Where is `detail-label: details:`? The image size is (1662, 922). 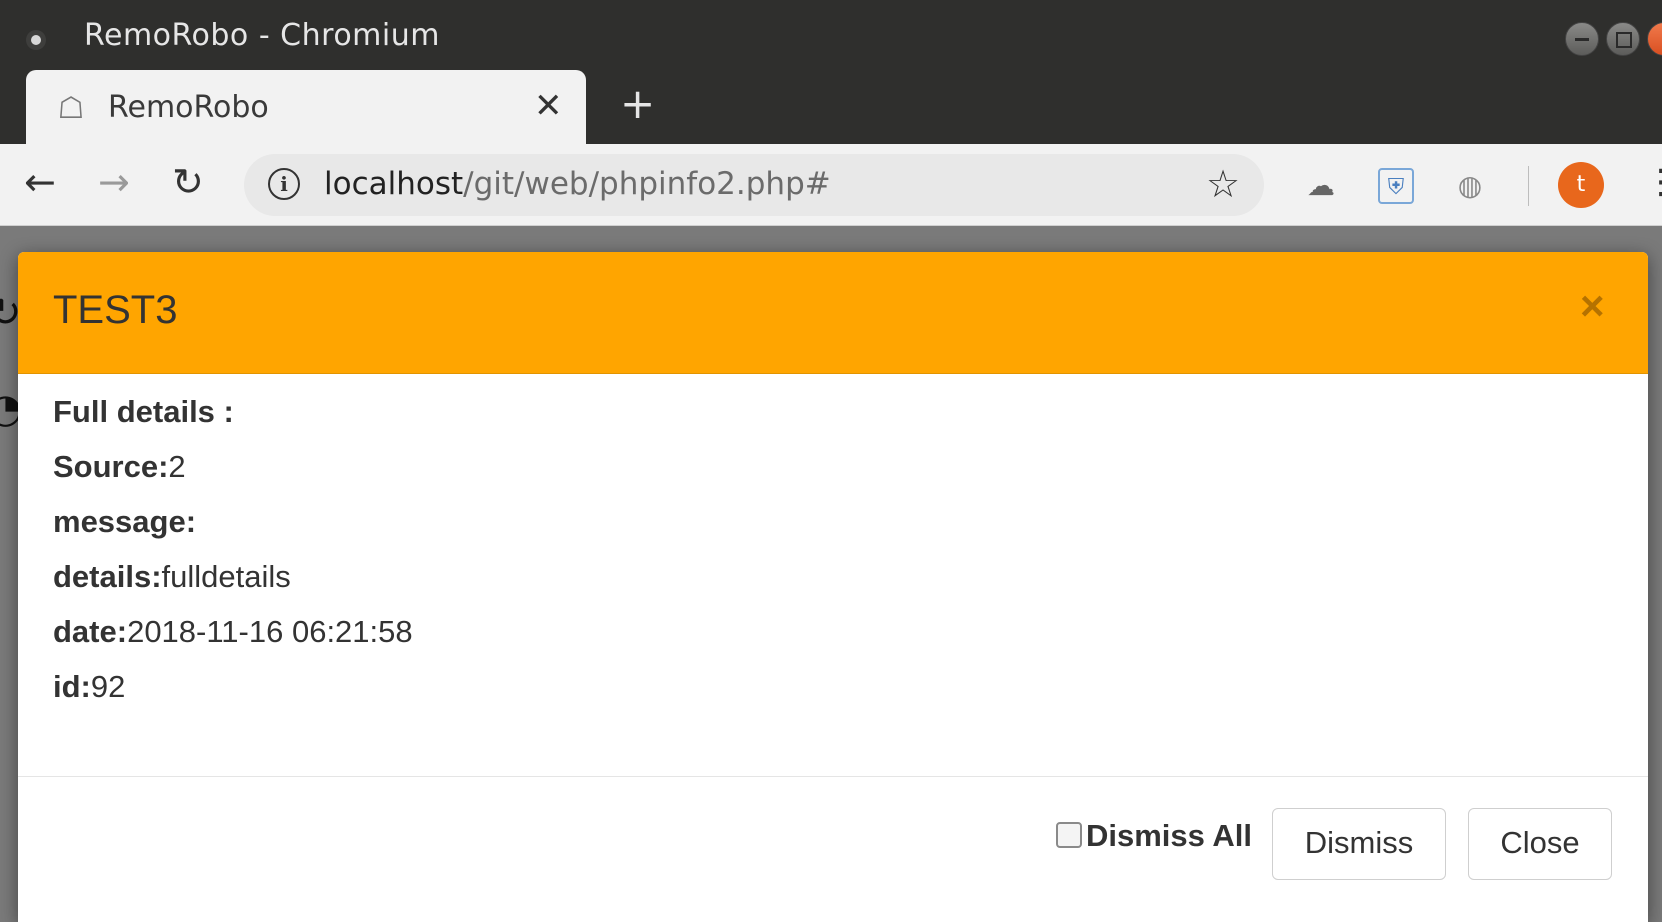
detail-label: details: is located at coordinates (107, 576).